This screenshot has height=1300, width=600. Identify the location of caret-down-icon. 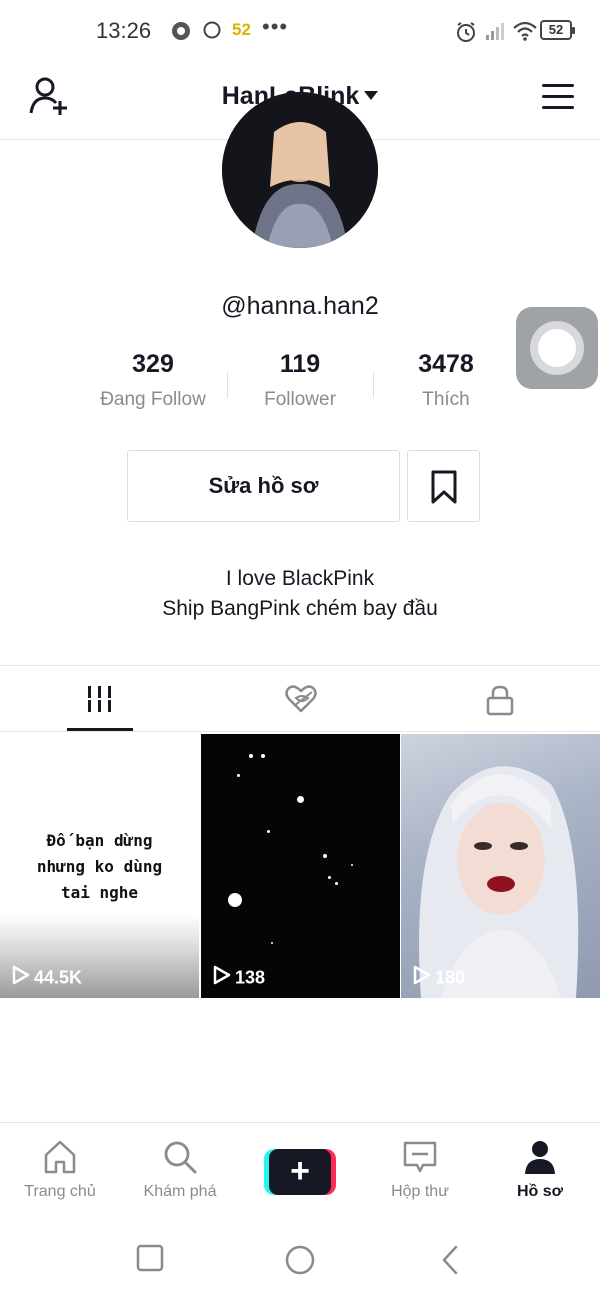
(371, 95).